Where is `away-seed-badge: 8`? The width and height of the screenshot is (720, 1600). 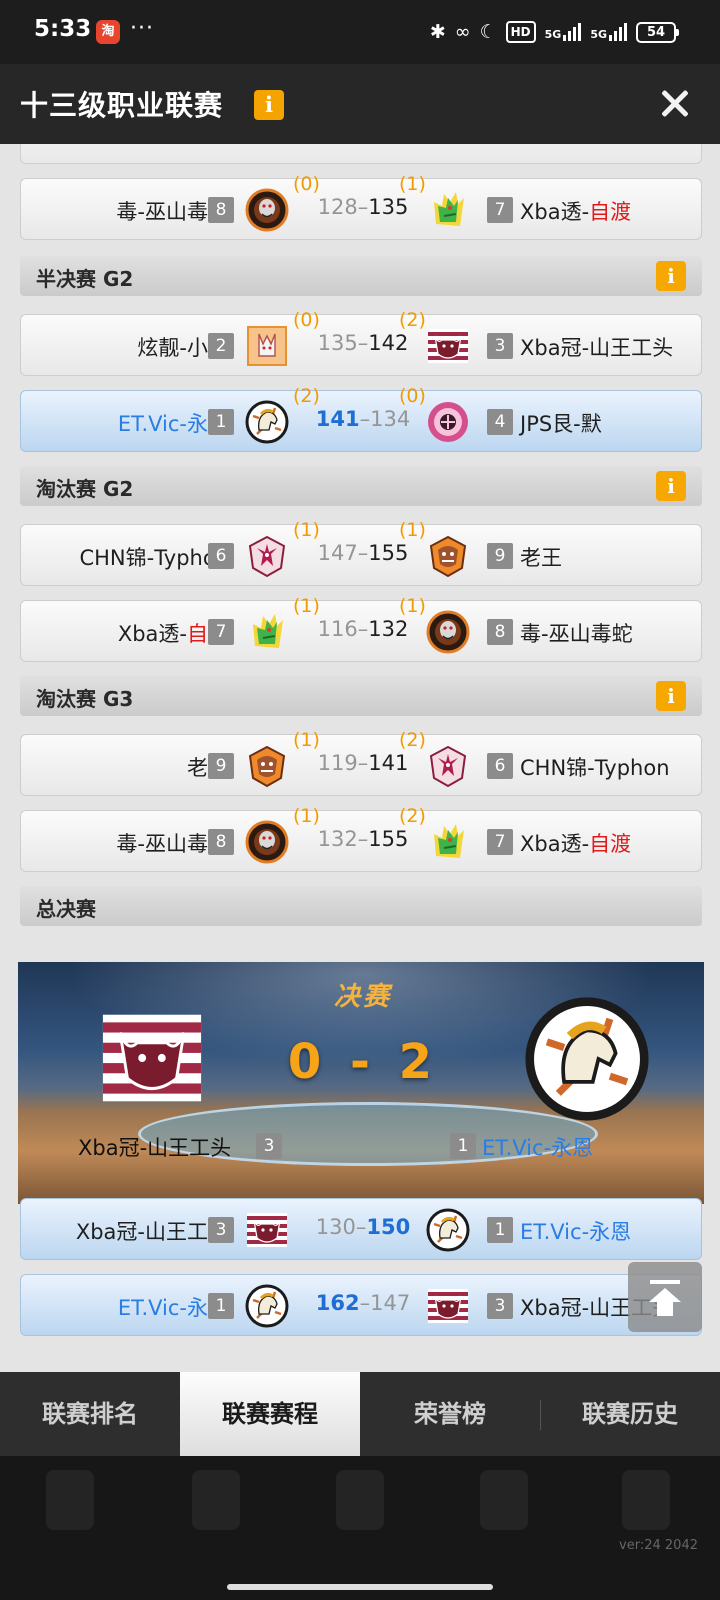
away-seed-badge: 8 is located at coordinates (500, 632).